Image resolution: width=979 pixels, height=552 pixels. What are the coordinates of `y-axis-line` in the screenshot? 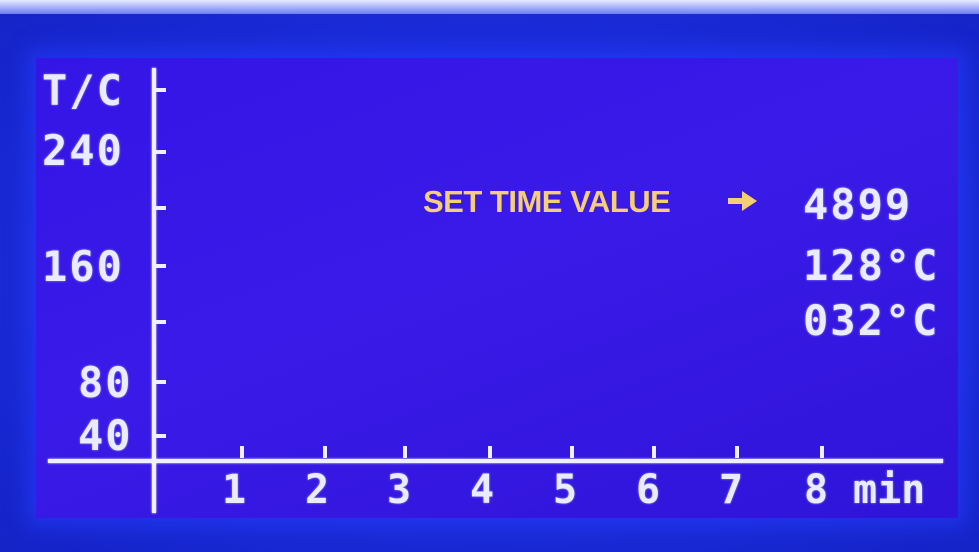 It's located at (154, 290).